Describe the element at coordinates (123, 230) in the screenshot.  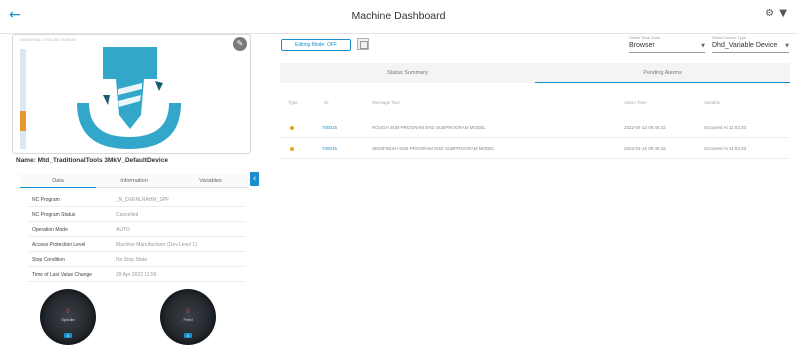
I see `detail-value: AUTO` at that location.